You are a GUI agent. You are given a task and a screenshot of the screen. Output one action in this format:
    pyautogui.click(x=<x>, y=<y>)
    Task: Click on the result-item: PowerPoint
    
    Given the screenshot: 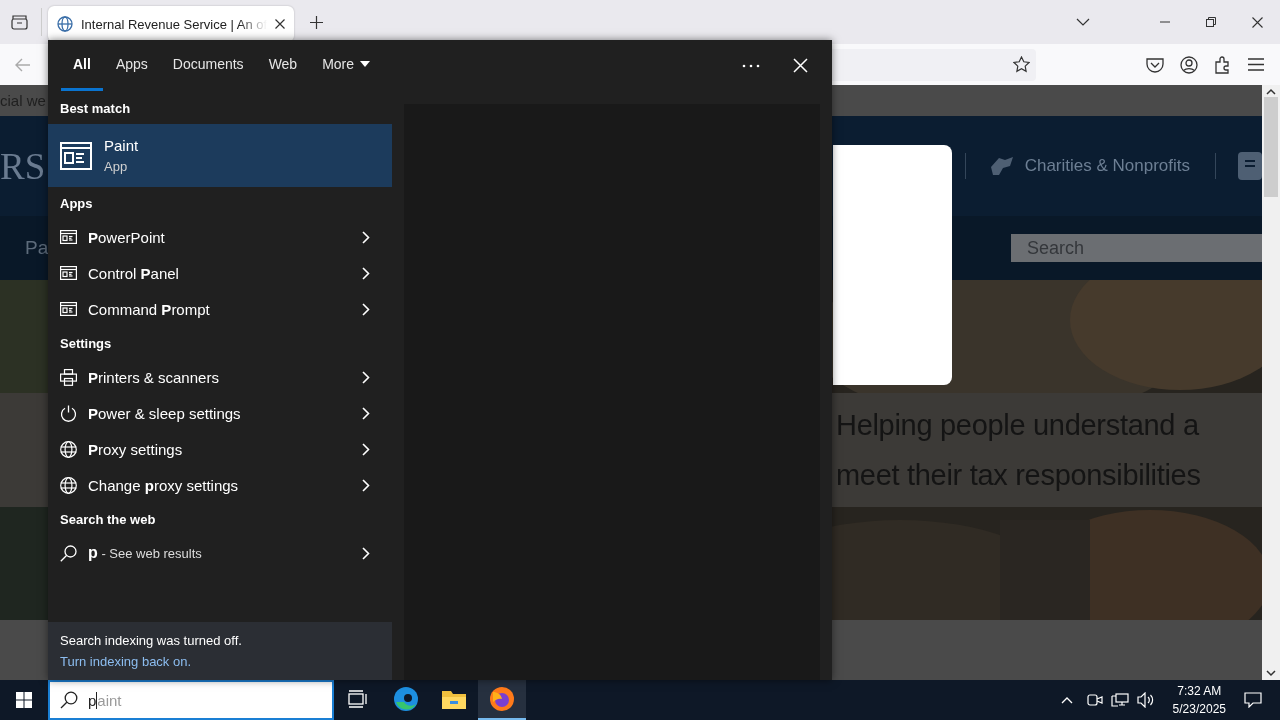 What is the action you would take?
    pyautogui.click(x=220, y=237)
    